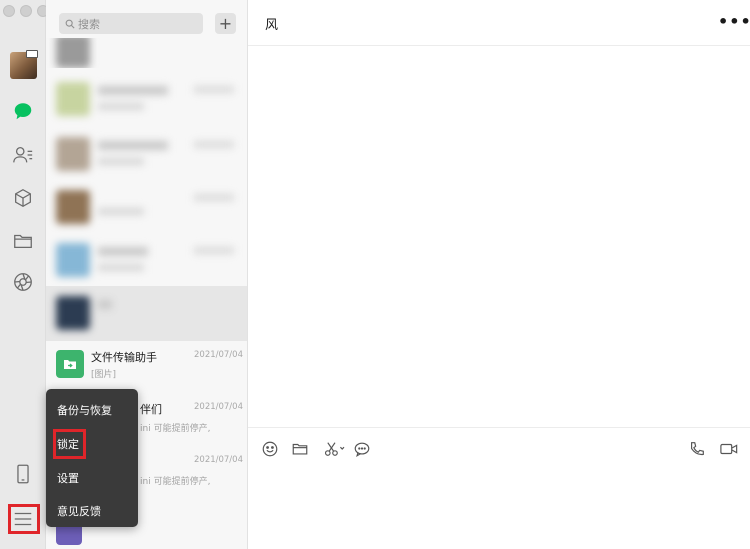  I want to click on list-item-selected, so click(146, 313).